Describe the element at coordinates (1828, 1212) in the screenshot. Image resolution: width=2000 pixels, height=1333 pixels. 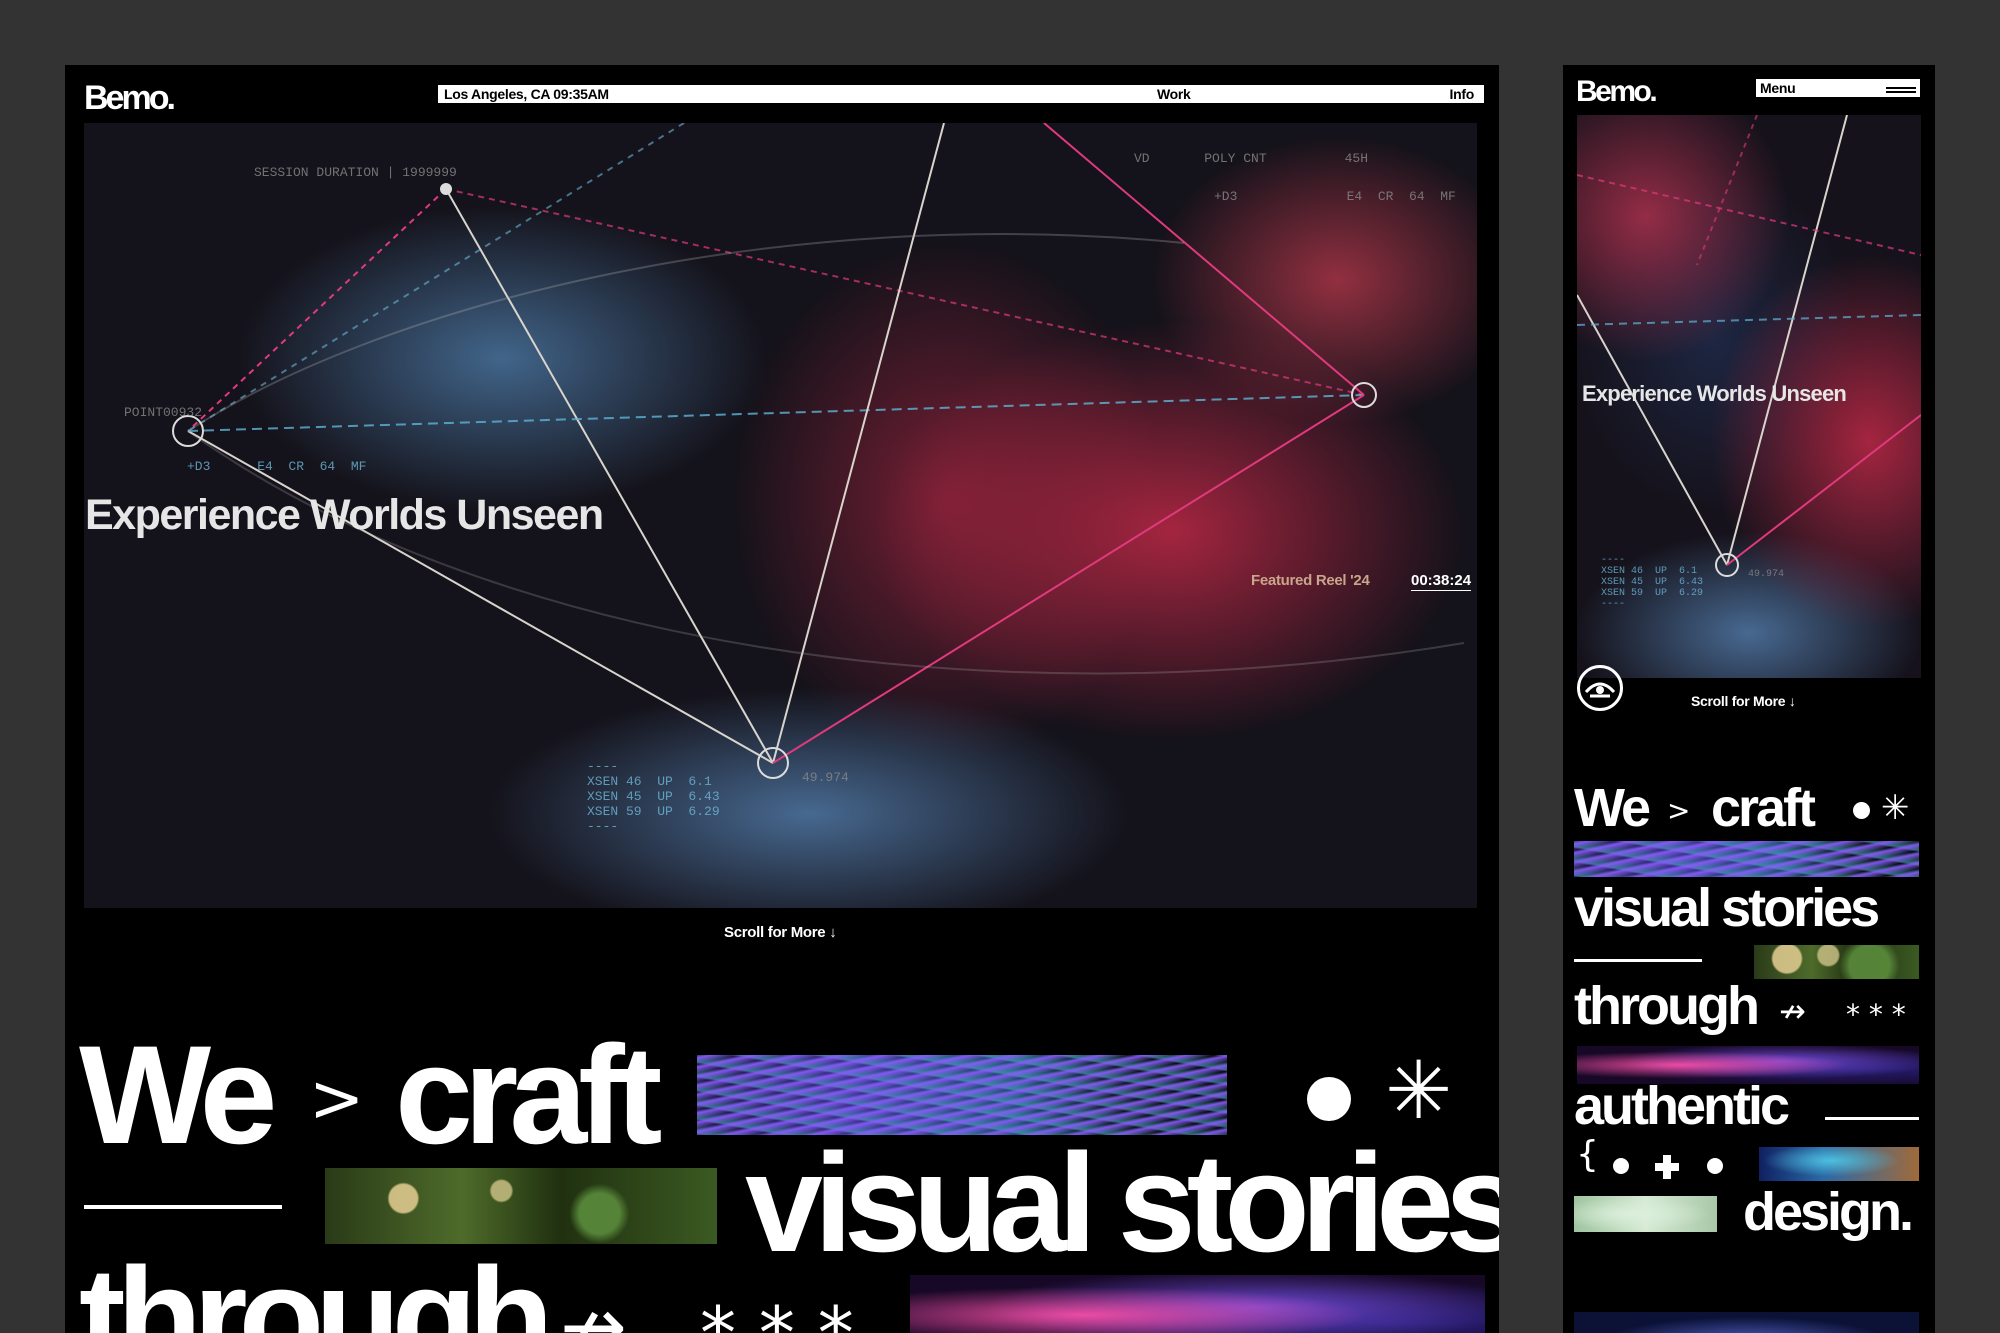
I see `statement-design: design.` at that location.